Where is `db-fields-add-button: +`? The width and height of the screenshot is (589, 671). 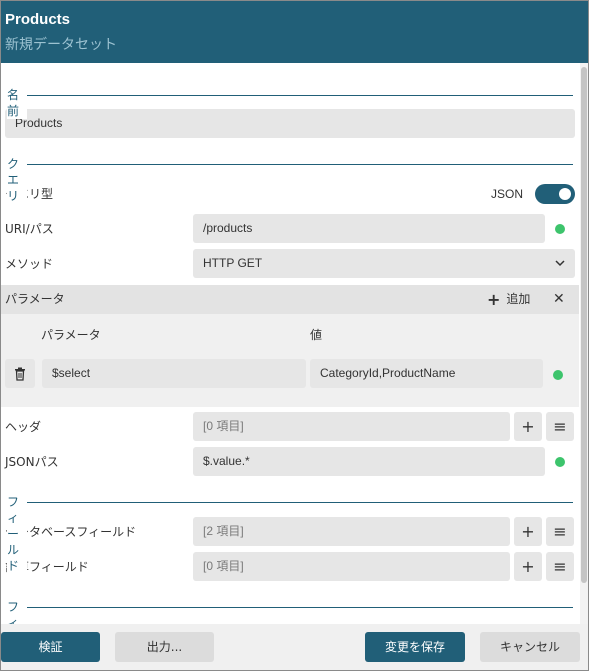
db-fields-add-button: + is located at coordinates (528, 531).